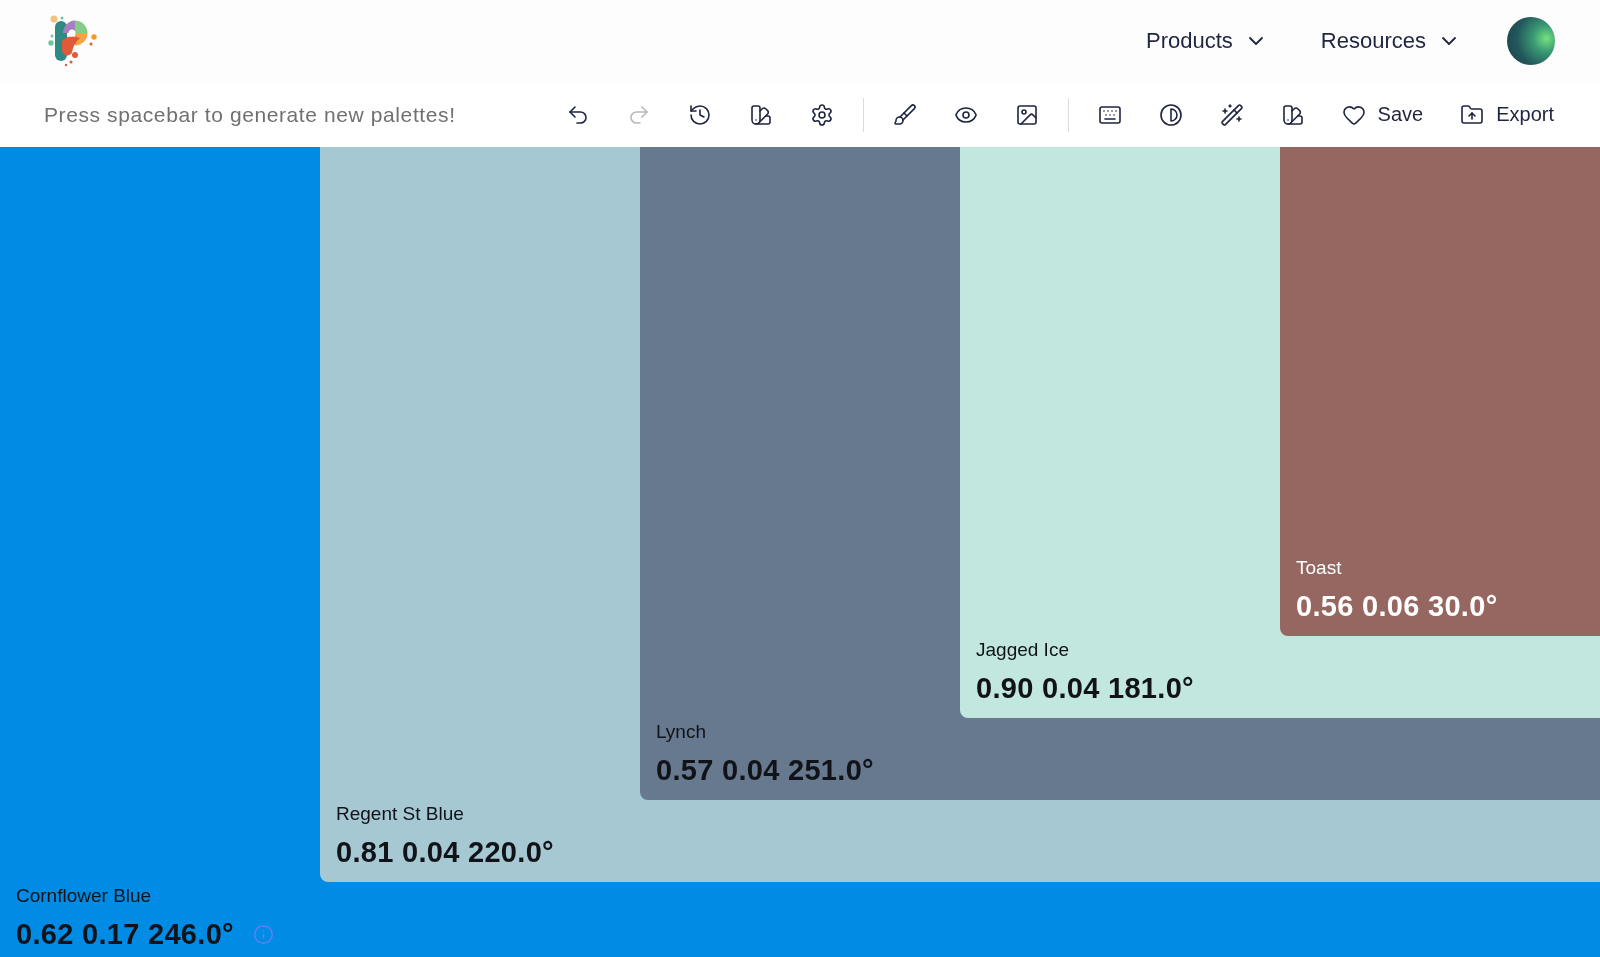 This screenshot has width=1600, height=957. Describe the element at coordinates (72, 41) in the screenshot. I see `app-logo` at that location.